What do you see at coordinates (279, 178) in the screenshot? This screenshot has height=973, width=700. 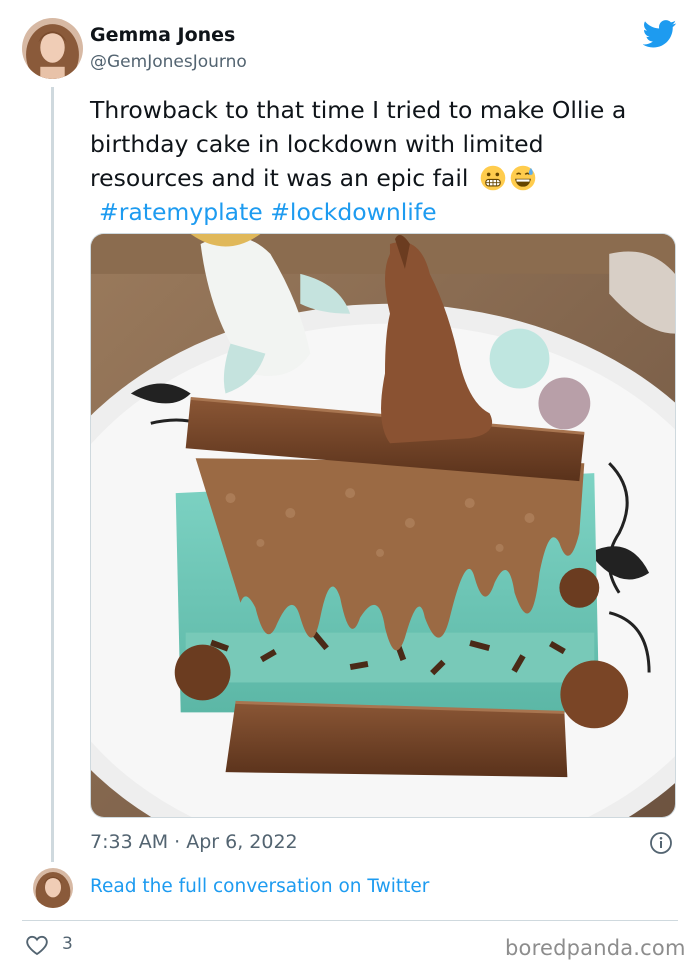 I see `tweet-text-line: resources and it was an epic fail` at bounding box center [279, 178].